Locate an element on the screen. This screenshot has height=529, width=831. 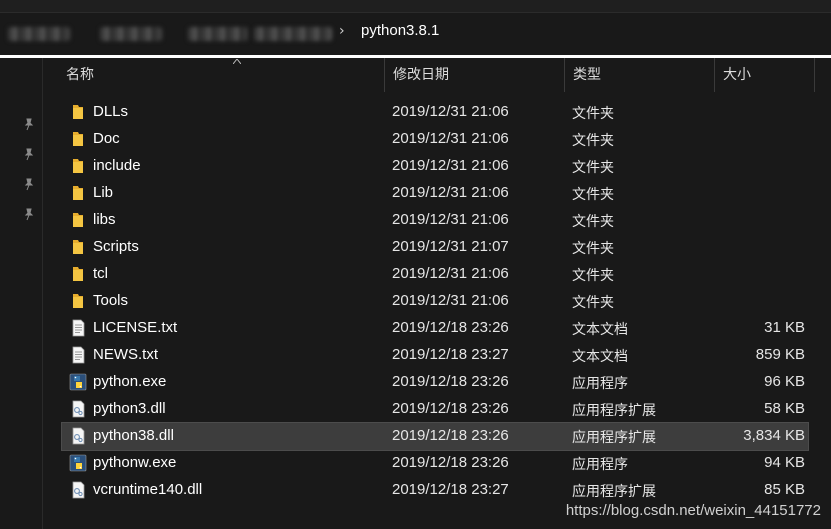
file-name: Lib is located at coordinates (103, 192).